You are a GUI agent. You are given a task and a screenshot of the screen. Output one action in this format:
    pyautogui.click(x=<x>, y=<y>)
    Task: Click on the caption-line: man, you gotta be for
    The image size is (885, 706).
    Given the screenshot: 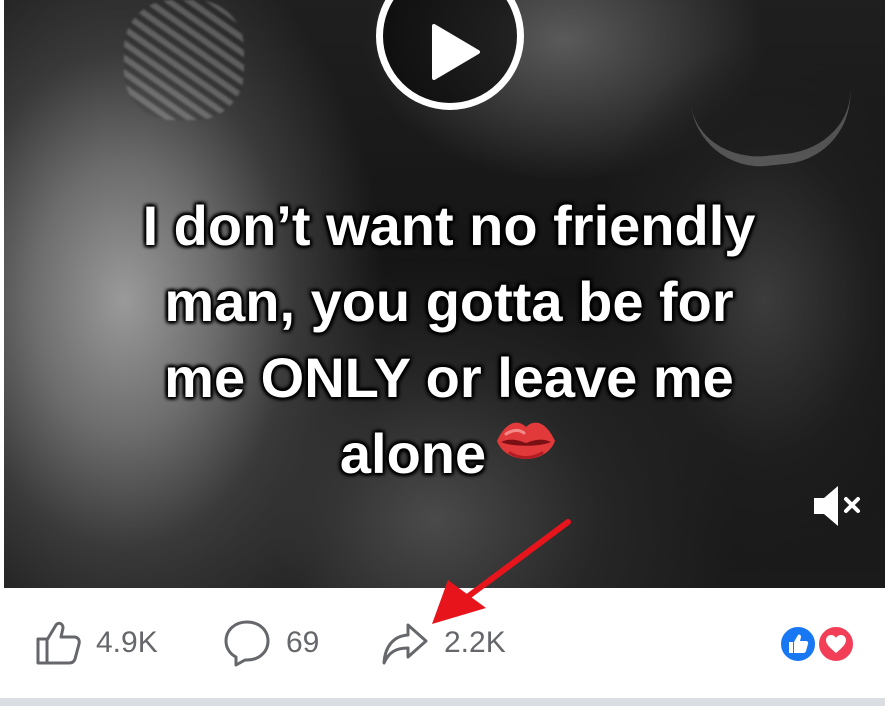 What is the action you would take?
    pyautogui.click(x=449, y=301)
    